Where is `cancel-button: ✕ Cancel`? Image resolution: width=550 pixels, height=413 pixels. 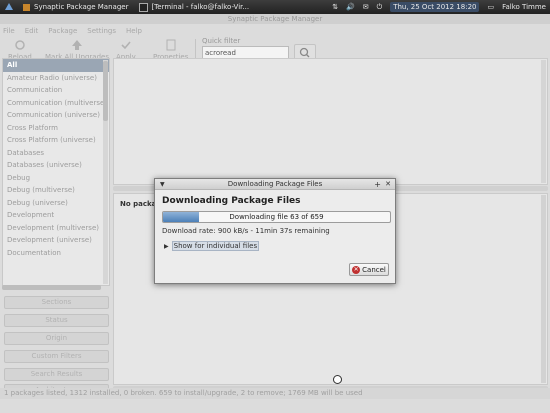 cancel-button: ✕ Cancel is located at coordinates (369, 269).